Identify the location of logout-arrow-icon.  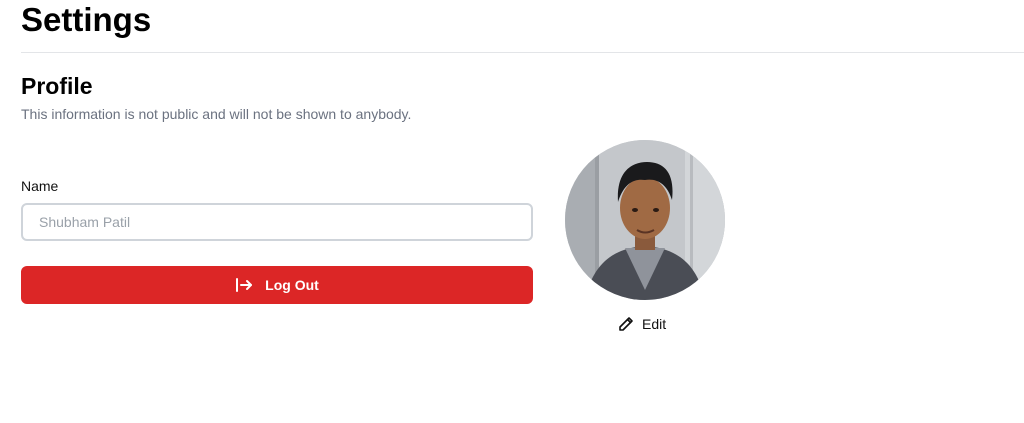
(244, 285).